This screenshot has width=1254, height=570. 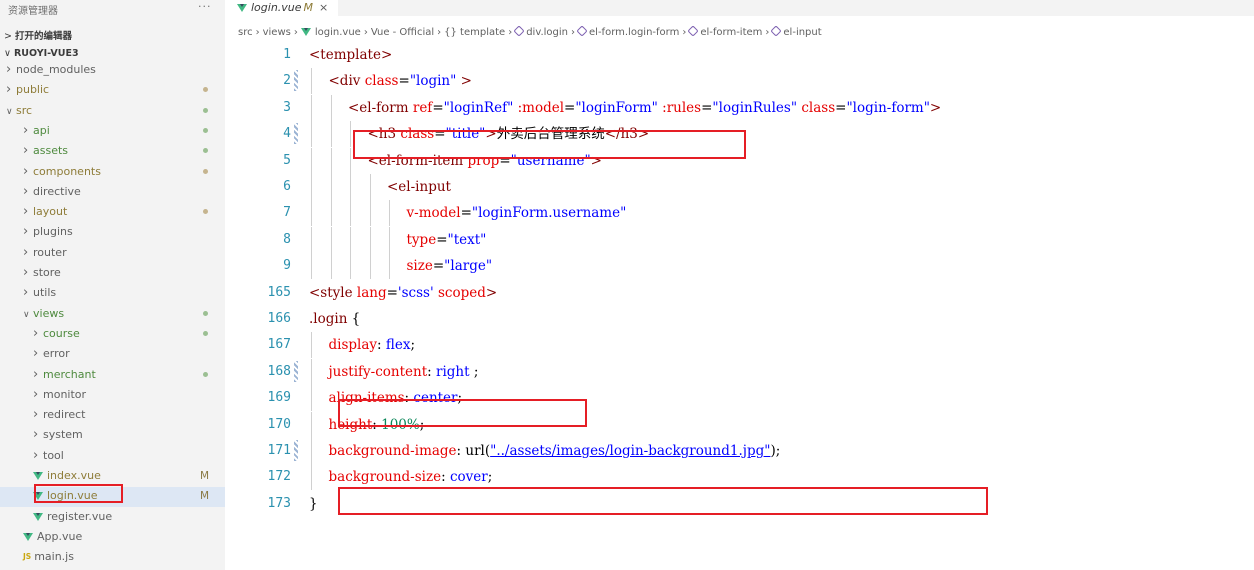 I want to click on breadcrumb-item: login.vue, so click(x=330, y=32).